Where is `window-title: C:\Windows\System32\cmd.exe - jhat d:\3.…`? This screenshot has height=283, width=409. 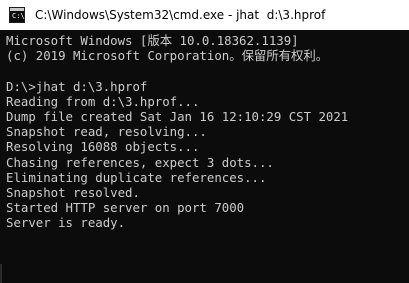
window-title: C:\Windows\System32\cmd.exe - jhat d:\3.… is located at coordinates (180, 15).